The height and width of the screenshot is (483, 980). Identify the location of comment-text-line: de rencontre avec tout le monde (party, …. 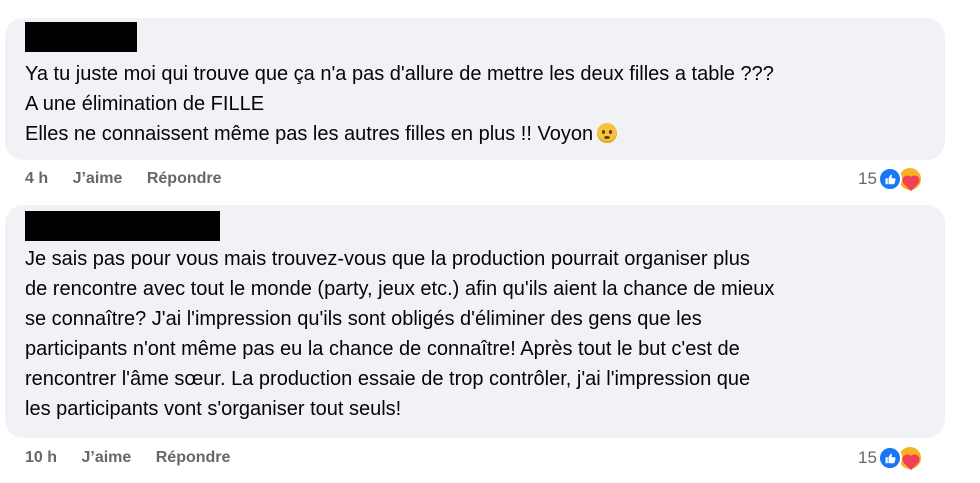
(400, 289).